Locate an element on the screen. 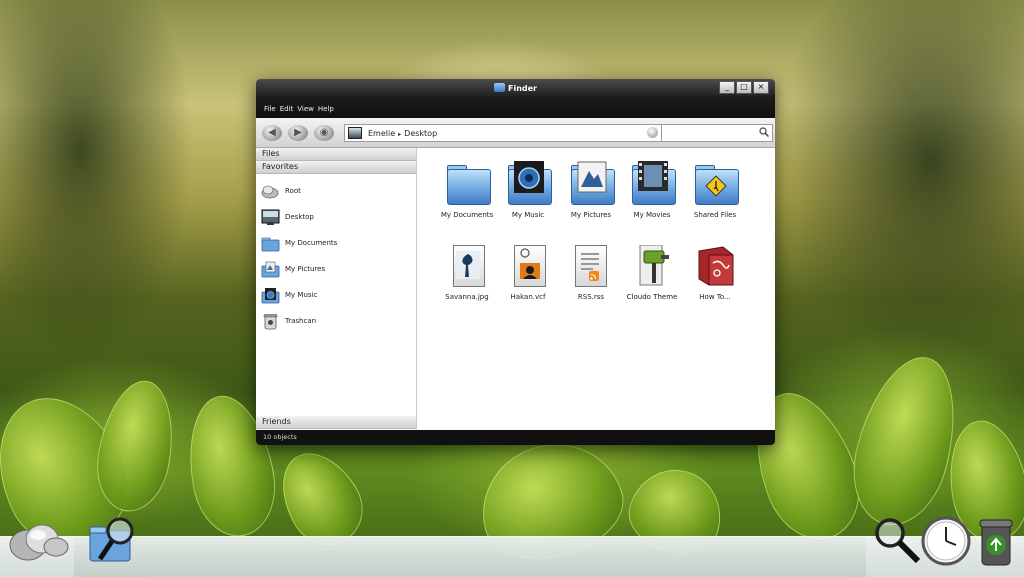 This screenshot has width=1024, height=577. book-icon is located at coordinates (715, 266).